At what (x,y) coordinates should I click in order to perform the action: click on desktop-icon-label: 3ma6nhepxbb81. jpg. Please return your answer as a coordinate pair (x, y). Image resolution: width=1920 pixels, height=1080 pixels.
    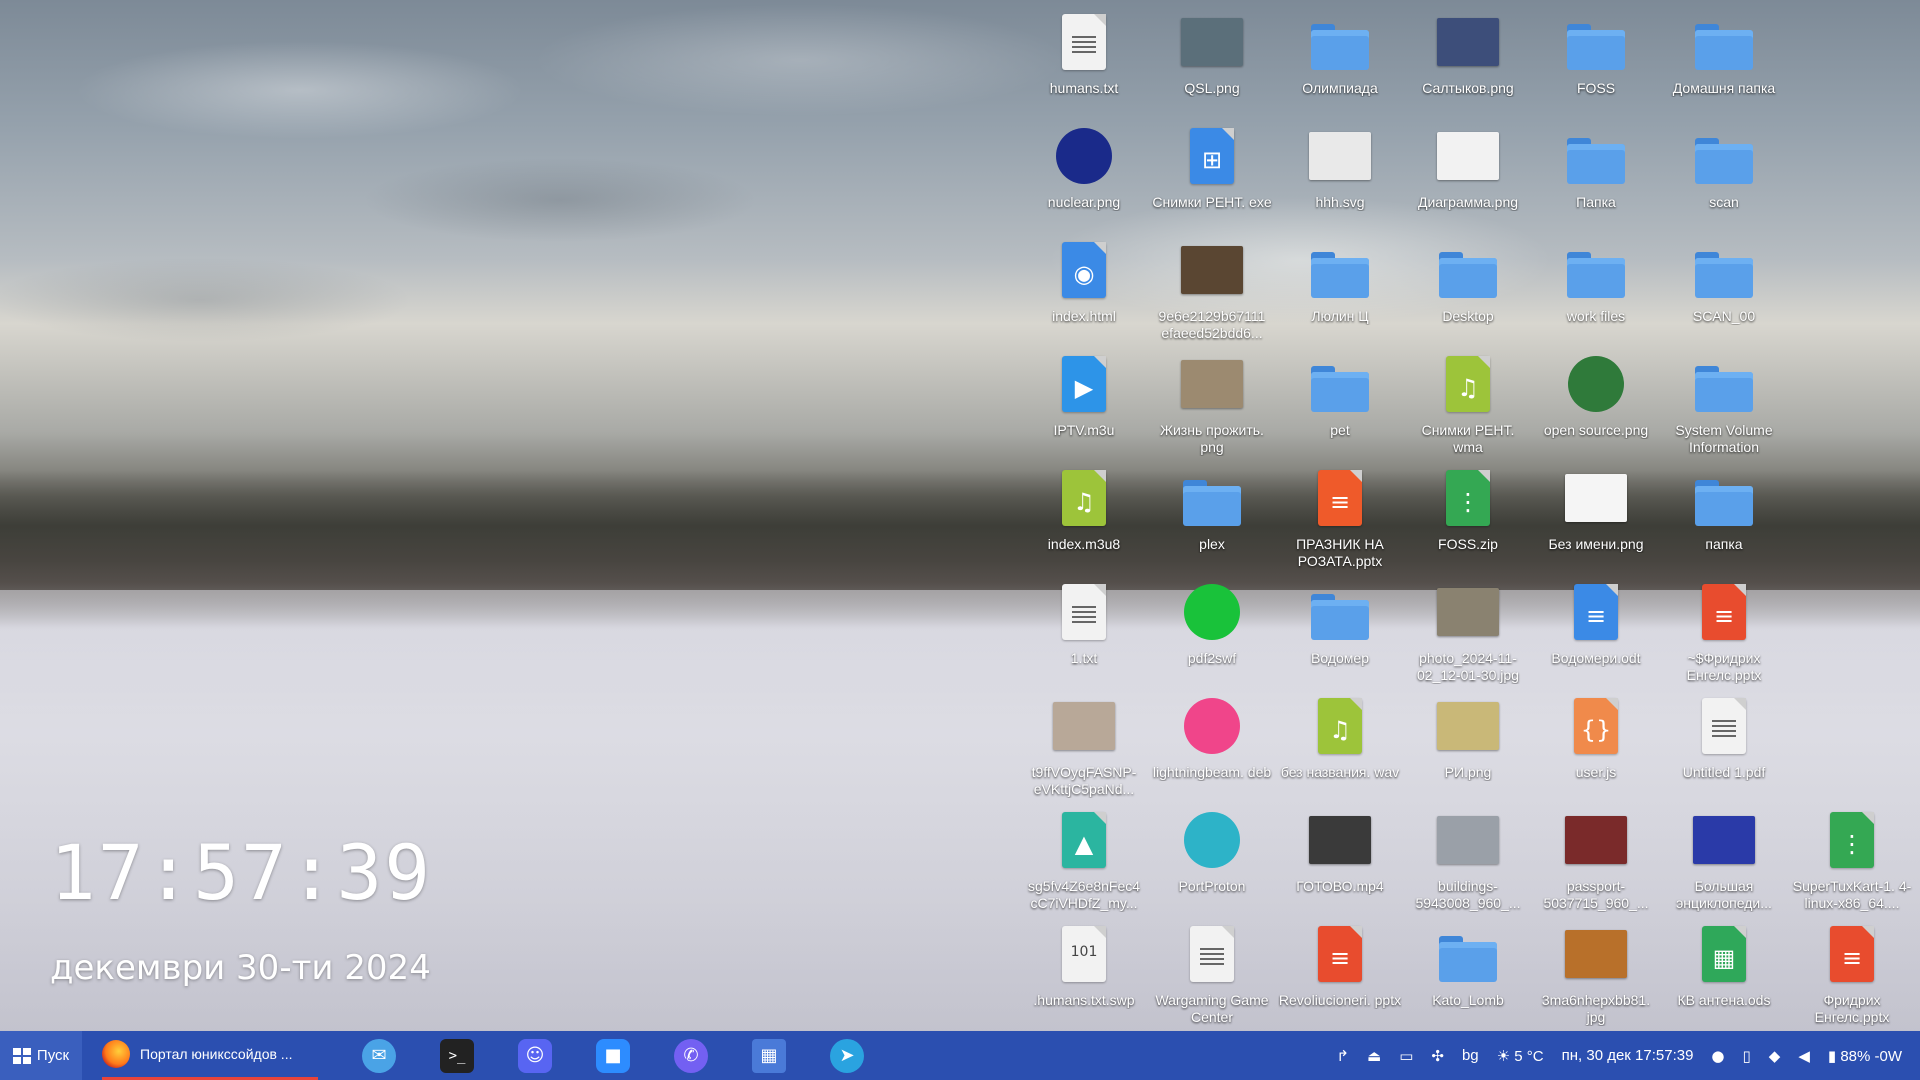
    Looking at the image, I should click on (1596, 1008).